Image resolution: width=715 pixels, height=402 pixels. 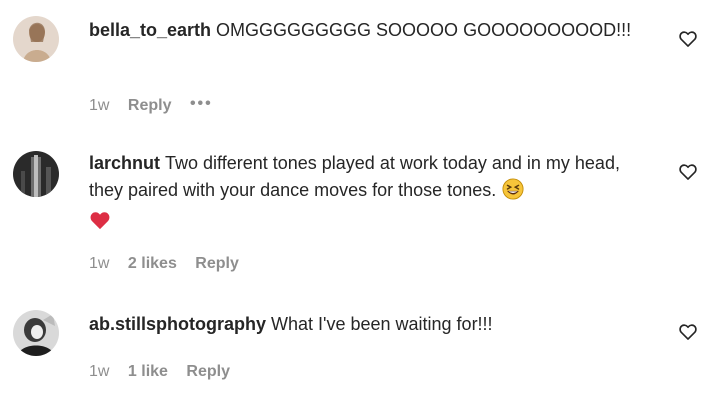 What do you see at coordinates (152, 263) in the screenshot?
I see `likes-count: 2 likes` at bounding box center [152, 263].